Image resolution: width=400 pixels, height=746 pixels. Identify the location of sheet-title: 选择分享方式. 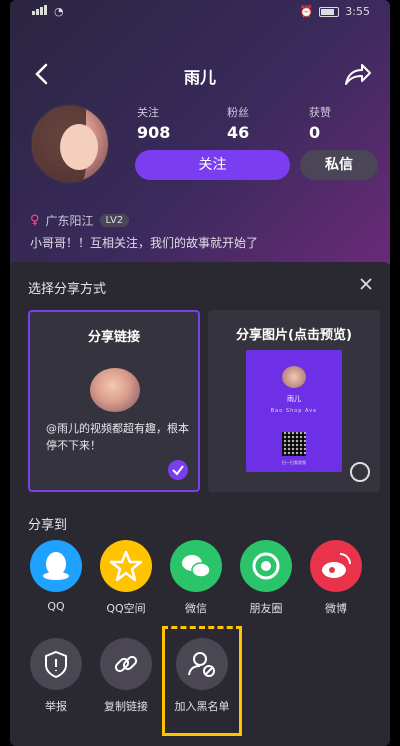
(67, 289).